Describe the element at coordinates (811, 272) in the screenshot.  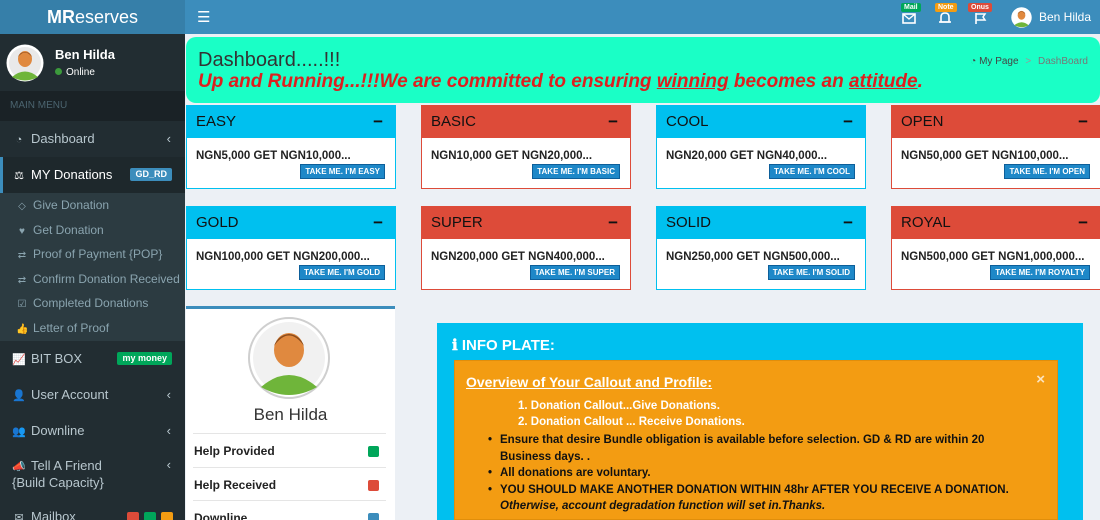
I see `take-me-solid-button: TAKE ME. I'M SOLID` at that location.